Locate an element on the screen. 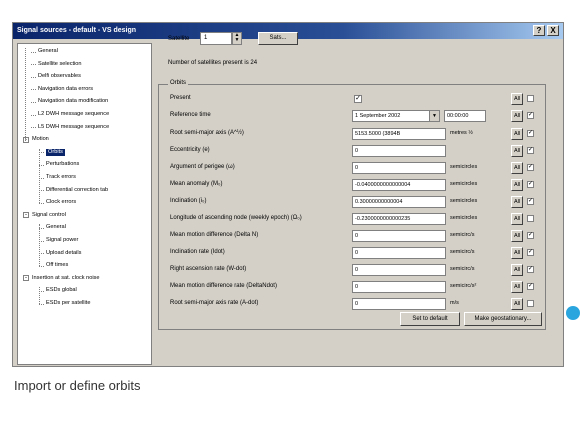 Image resolution: width=580 pixels, height=426 pixels. tree-item: Clock errors is located at coordinates (61, 202).